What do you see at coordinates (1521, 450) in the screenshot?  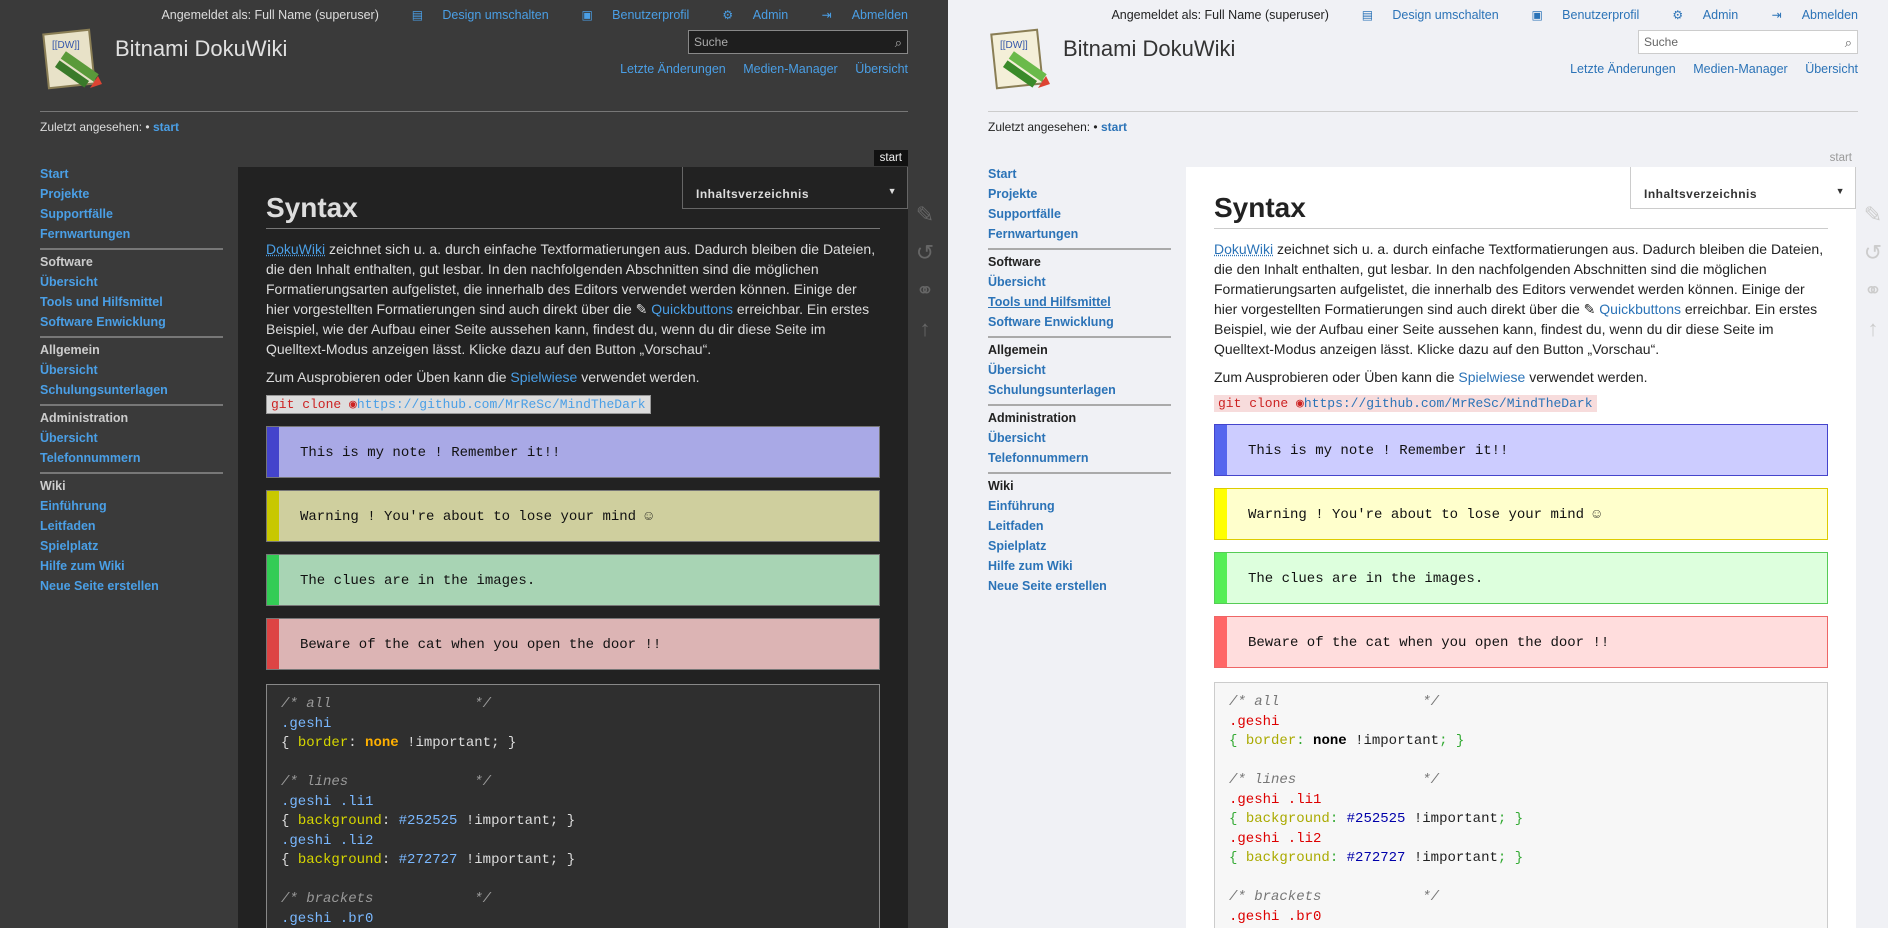 I see `note-info: This is my note ! Remember it!!` at bounding box center [1521, 450].